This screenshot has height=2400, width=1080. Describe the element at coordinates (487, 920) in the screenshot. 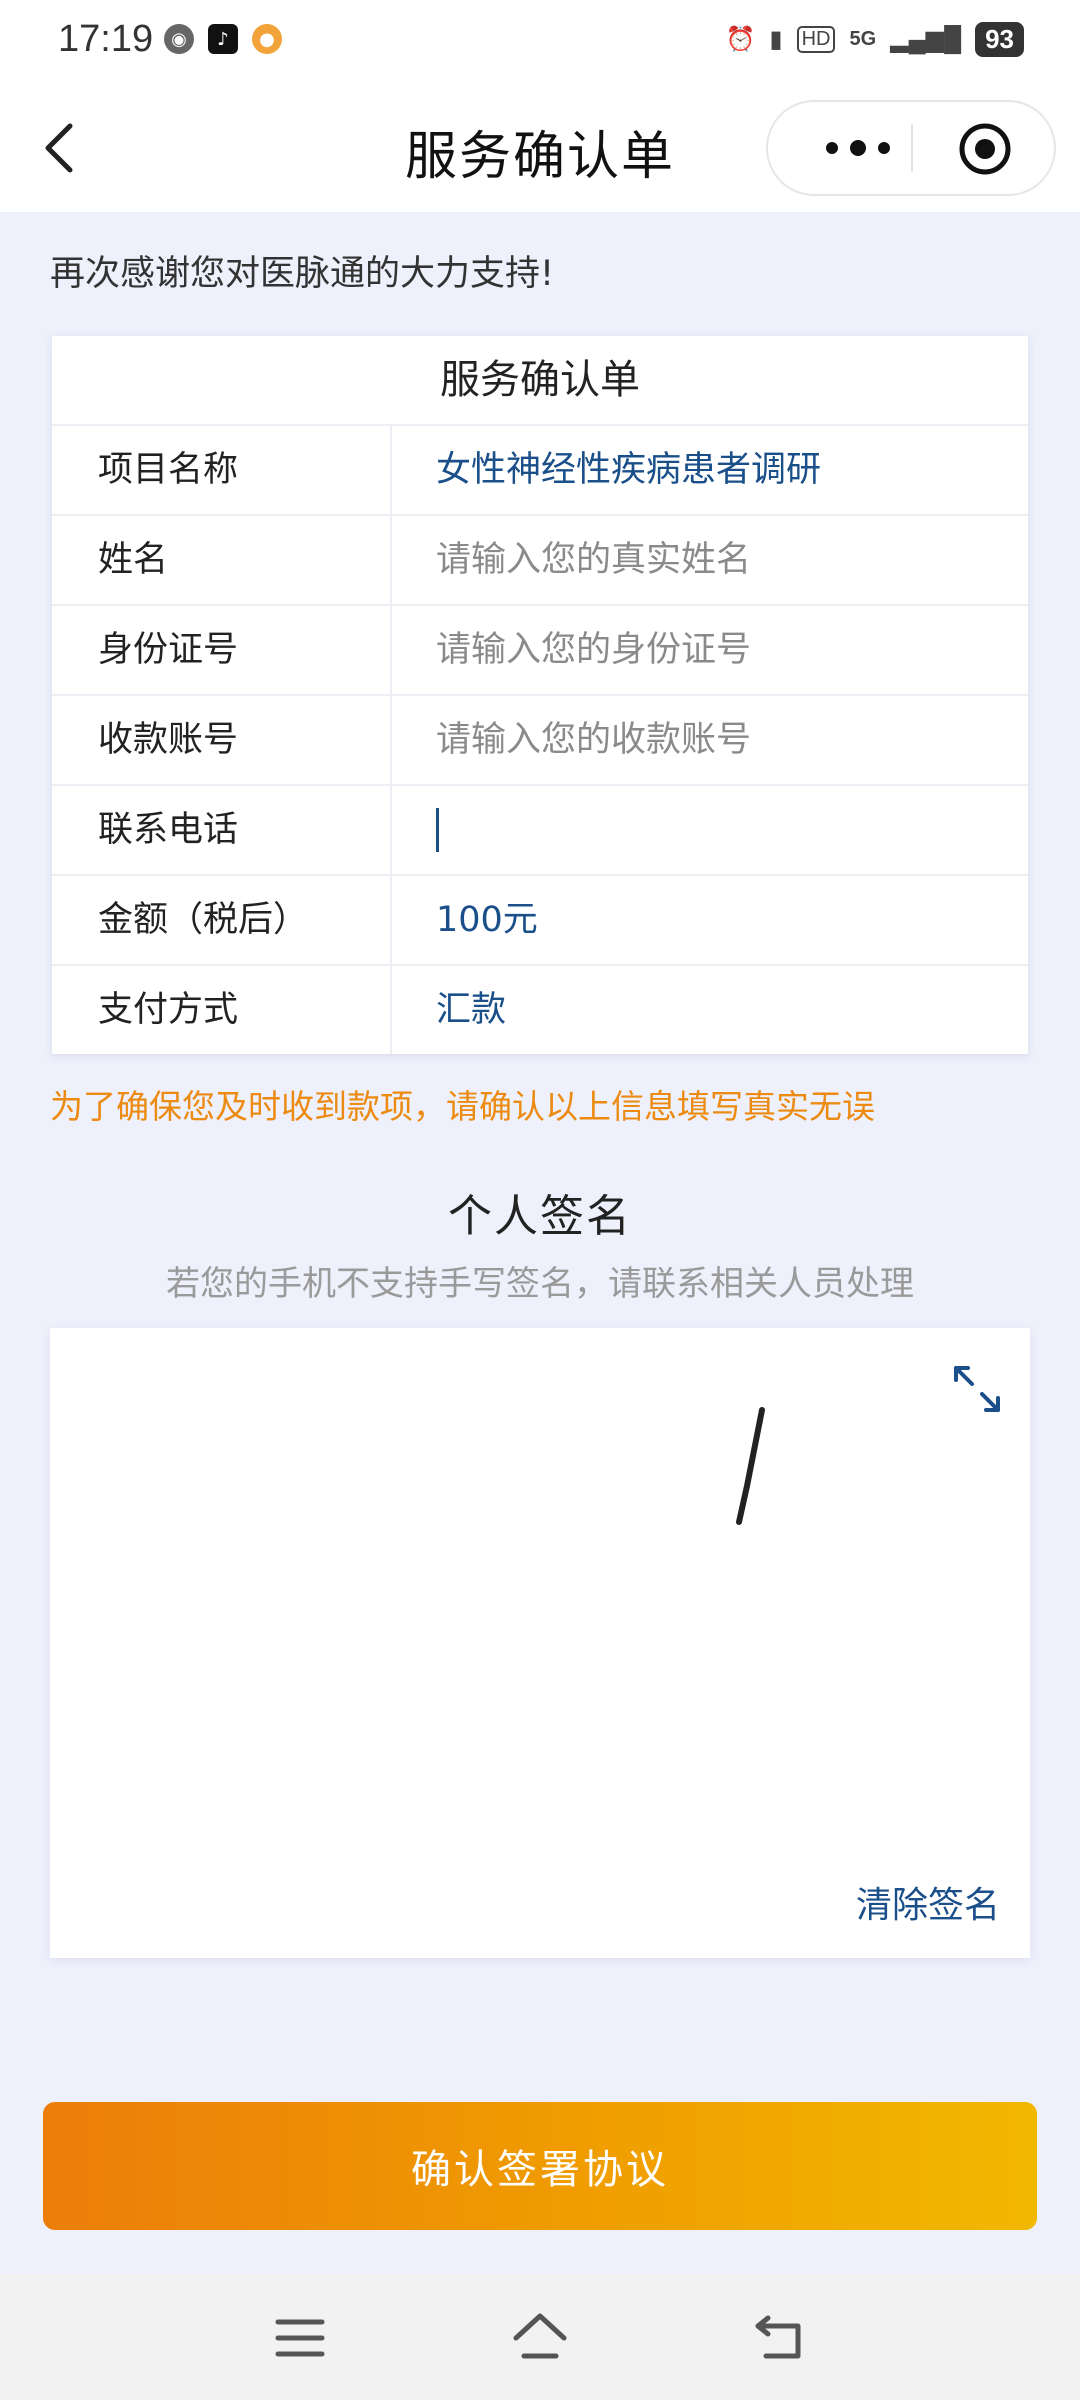

I see `amount-value: 100元` at that location.